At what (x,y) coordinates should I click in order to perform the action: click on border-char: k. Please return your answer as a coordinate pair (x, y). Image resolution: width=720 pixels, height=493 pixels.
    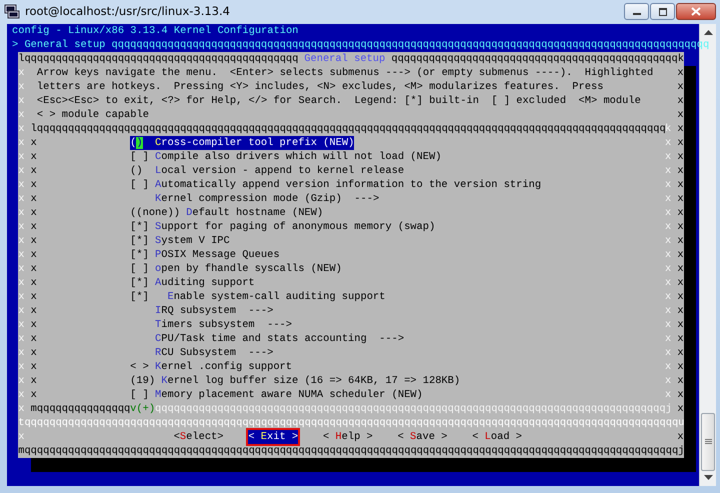
    Looking at the image, I should click on (668, 129).